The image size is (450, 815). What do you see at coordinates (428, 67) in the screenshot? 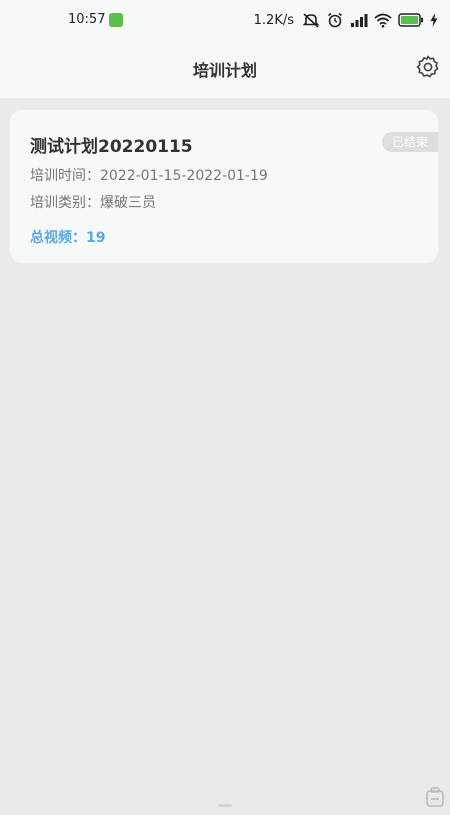
I see `gear-icon` at bounding box center [428, 67].